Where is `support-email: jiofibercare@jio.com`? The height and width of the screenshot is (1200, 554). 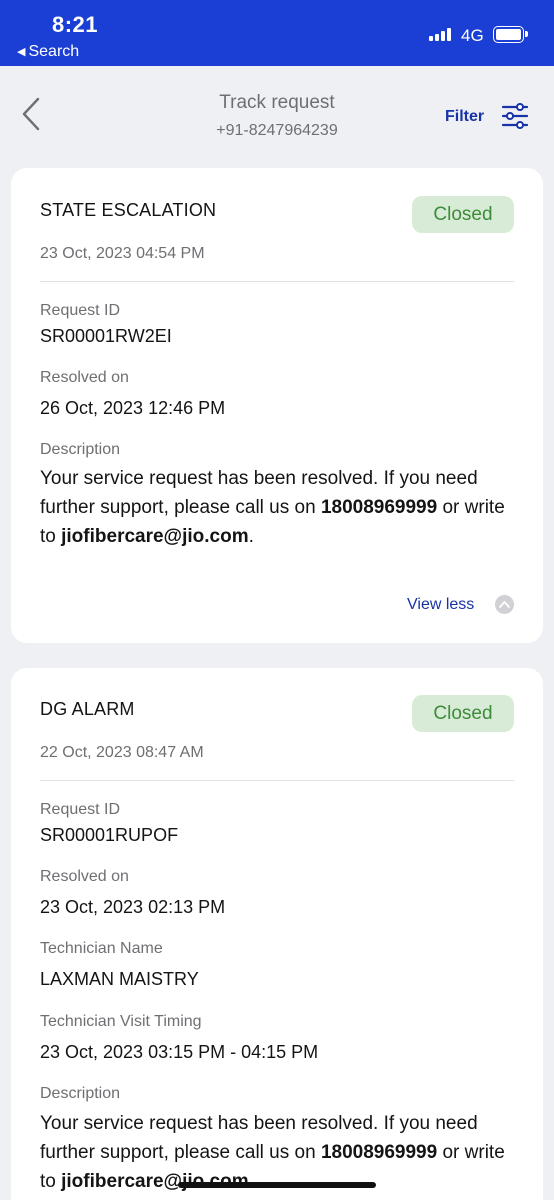
support-email: jiofibercare@jio.com is located at coordinates (154, 536).